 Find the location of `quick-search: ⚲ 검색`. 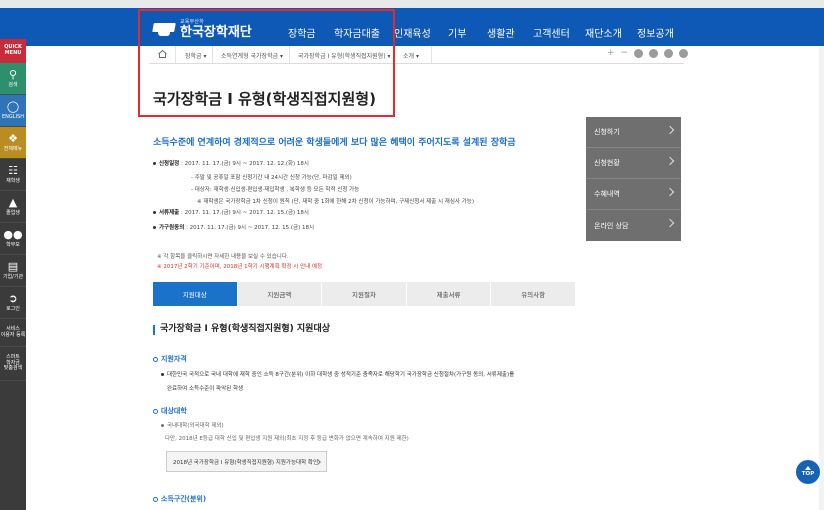

quick-search: ⚲ 검색 is located at coordinates (13, 79).